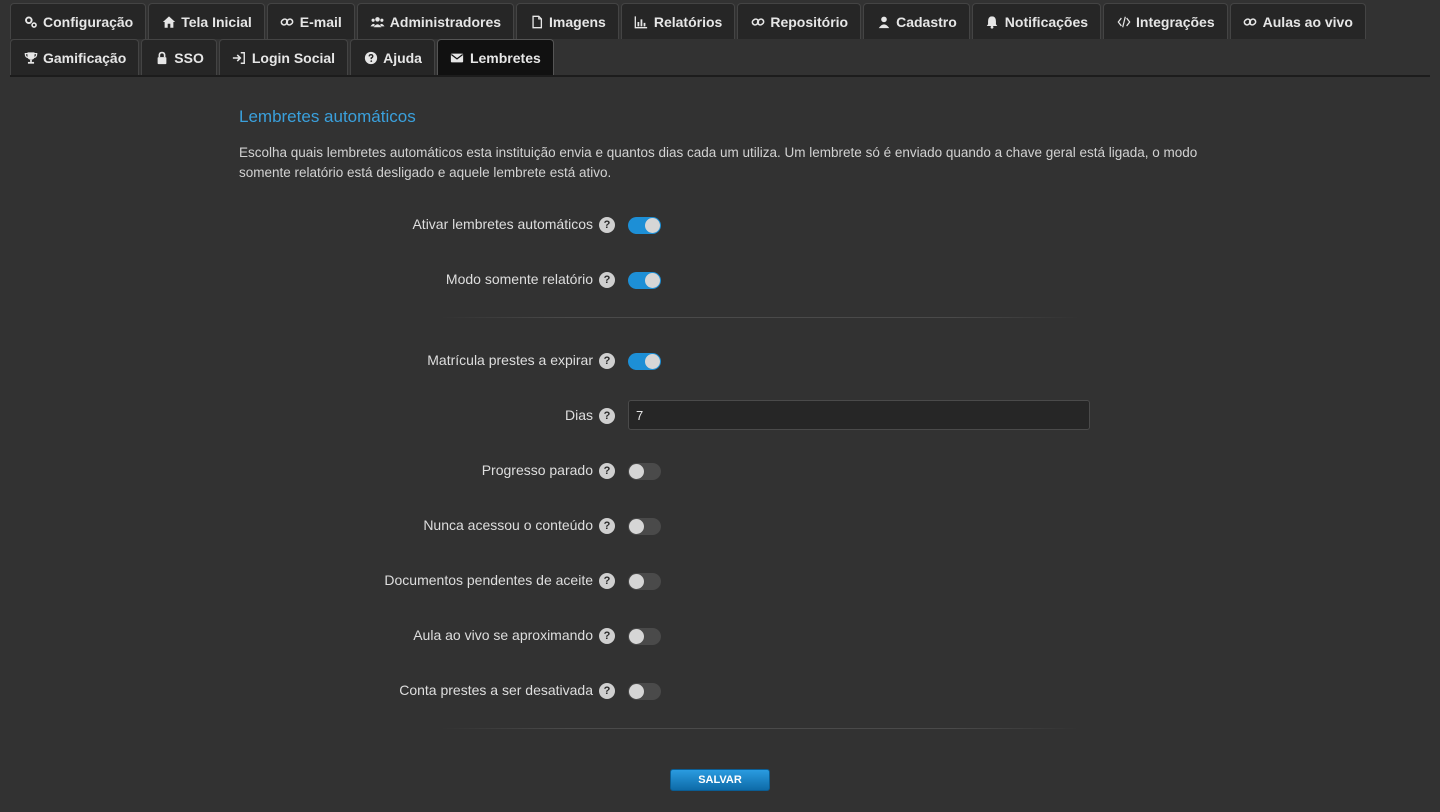 The height and width of the screenshot is (812, 1440). What do you see at coordinates (720, 581) in the screenshot?
I see `setting-pending-documents: Documentos pendentes de aceite ?` at bounding box center [720, 581].